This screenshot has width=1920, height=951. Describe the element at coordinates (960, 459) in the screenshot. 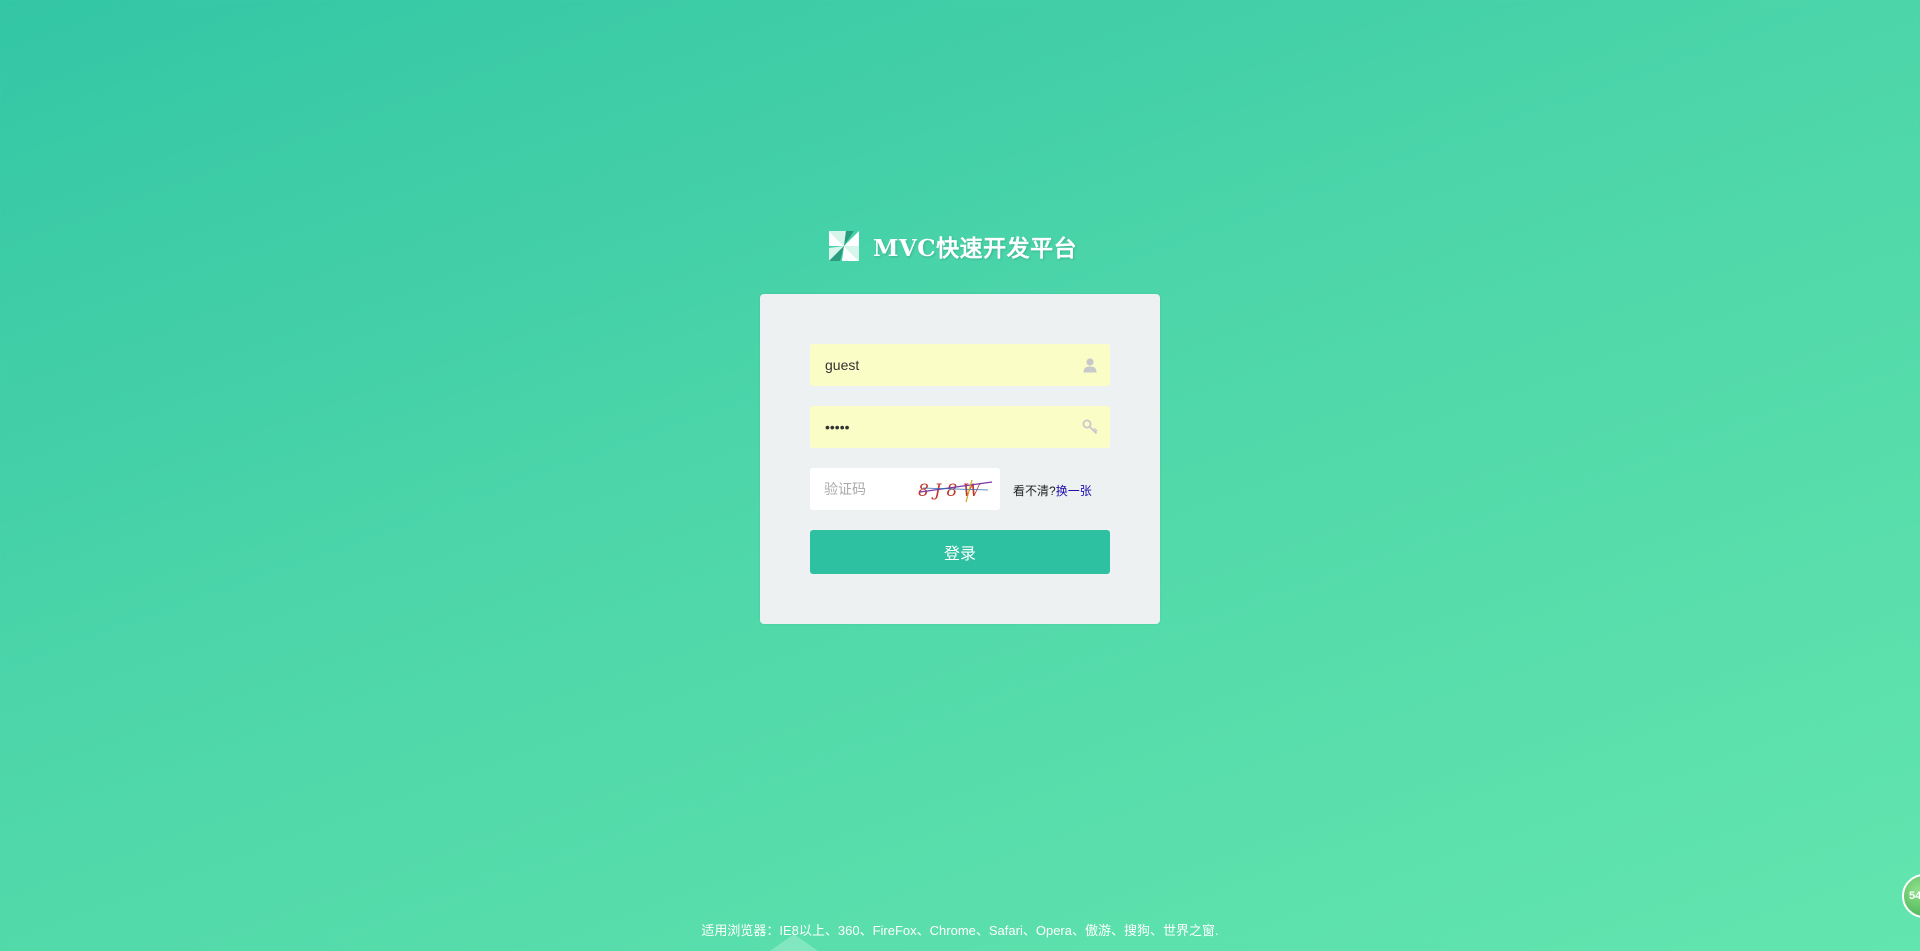

I see `login-card: 8 J 8 W 看不清?换一张 登录` at that location.